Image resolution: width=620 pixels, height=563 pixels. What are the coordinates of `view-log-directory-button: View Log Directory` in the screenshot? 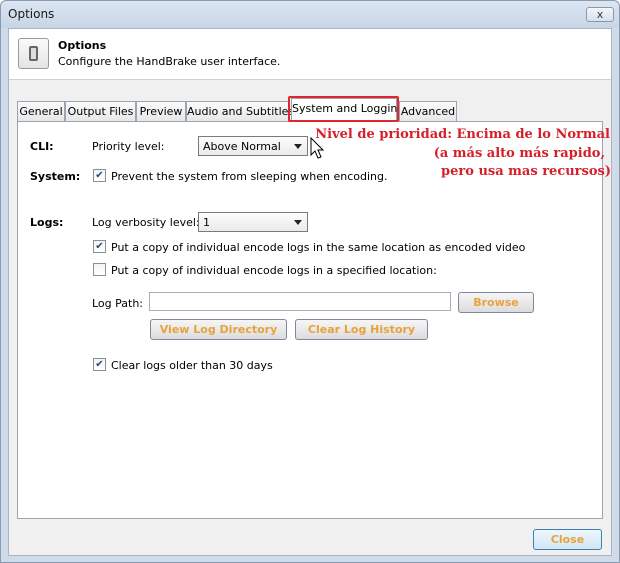 It's located at (218, 329).